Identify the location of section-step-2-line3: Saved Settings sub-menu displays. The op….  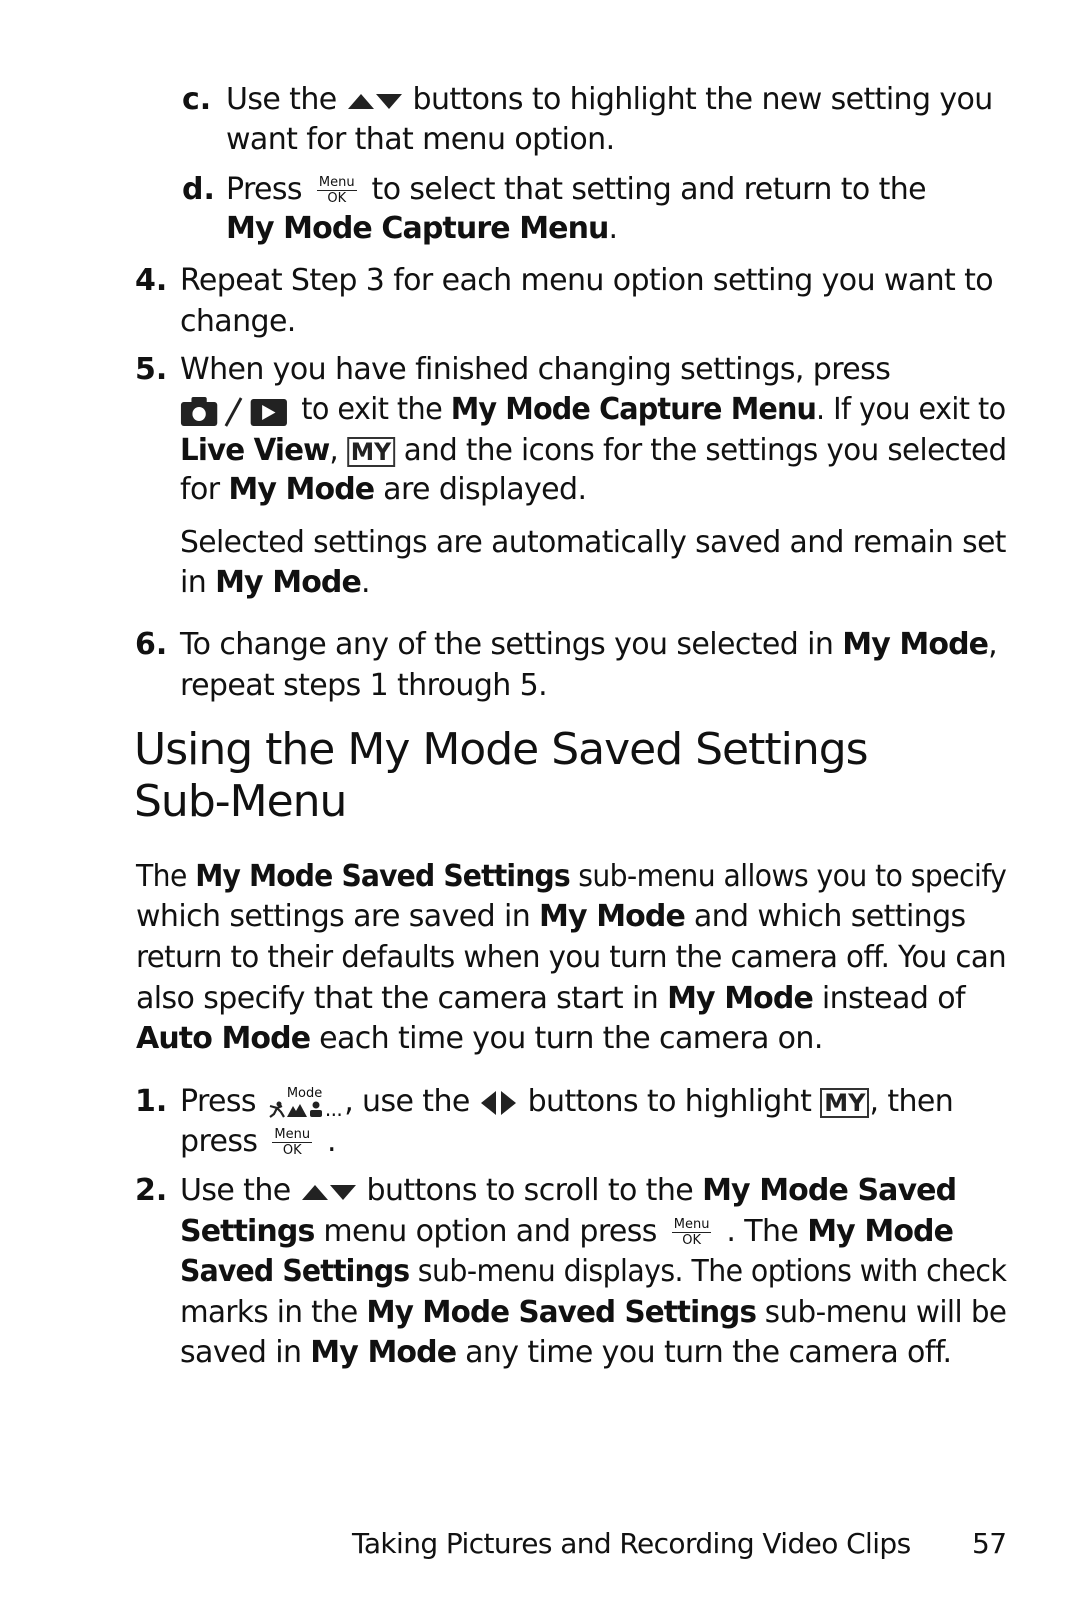
(593, 1272).